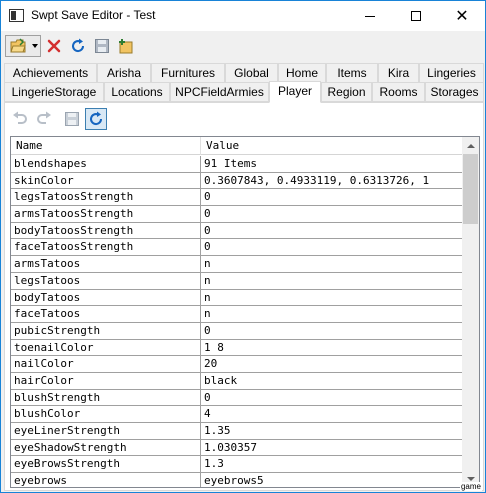  I want to click on table-row: faceTatoos n, so click(237, 314).